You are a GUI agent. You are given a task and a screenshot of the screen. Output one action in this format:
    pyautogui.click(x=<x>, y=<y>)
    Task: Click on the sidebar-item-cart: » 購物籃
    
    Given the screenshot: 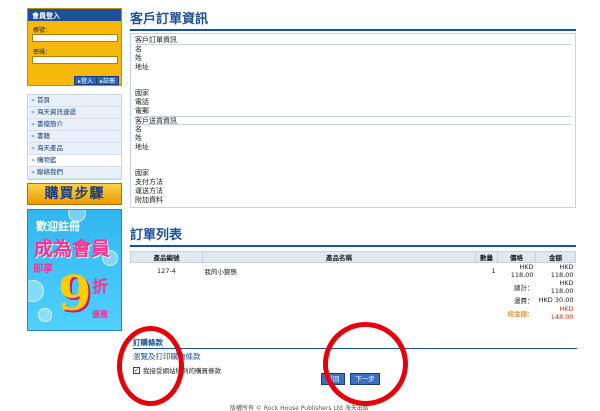 What is the action you would take?
    pyautogui.click(x=74, y=161)
    